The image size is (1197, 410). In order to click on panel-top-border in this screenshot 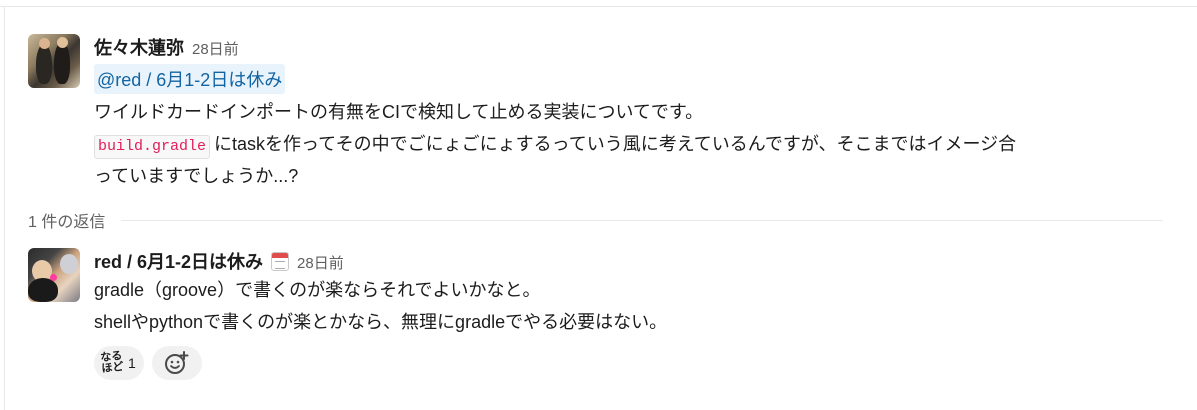, I will do `click(598, 6)`.